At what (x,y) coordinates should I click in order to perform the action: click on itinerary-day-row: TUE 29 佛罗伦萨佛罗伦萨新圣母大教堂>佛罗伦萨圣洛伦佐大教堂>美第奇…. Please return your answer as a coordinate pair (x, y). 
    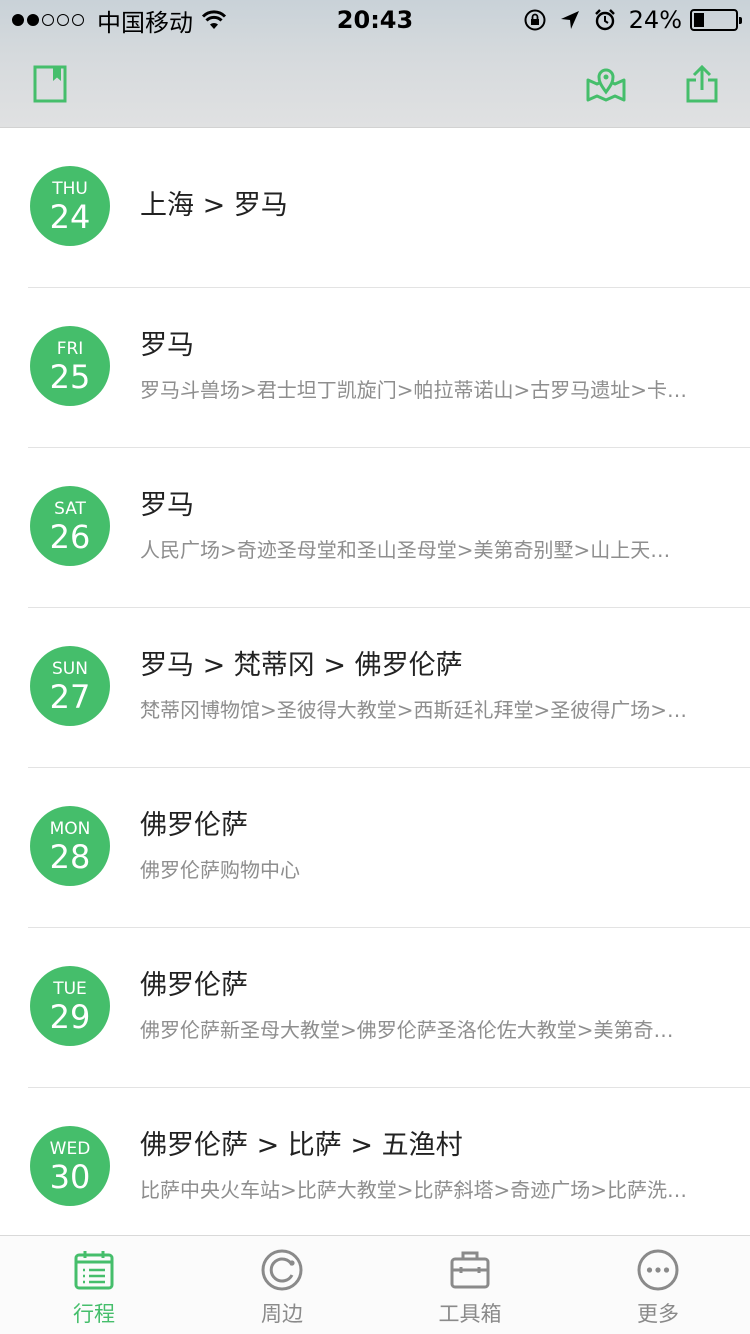
    Looking at the image, I should click on (375, 1008).